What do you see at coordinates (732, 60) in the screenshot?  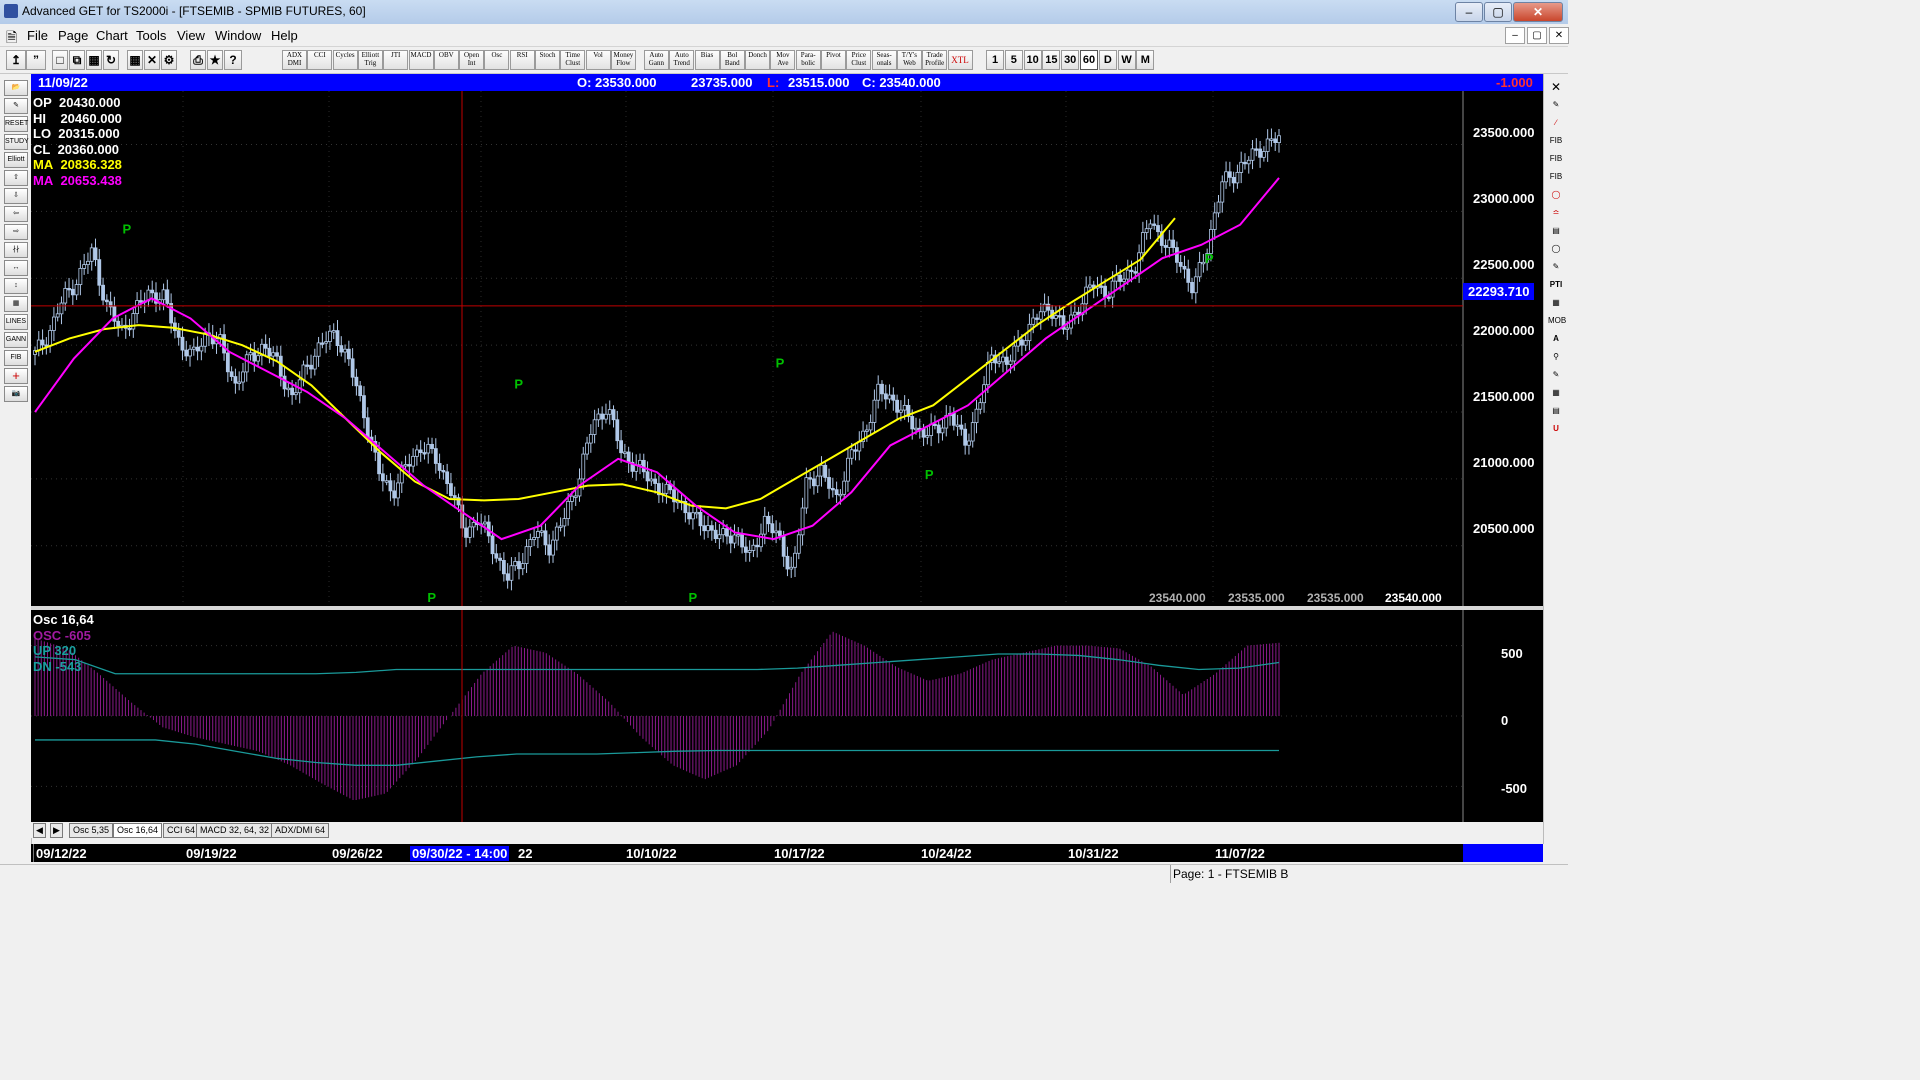 I see `study-button: Bol Band` at bounding box center [732, 60].